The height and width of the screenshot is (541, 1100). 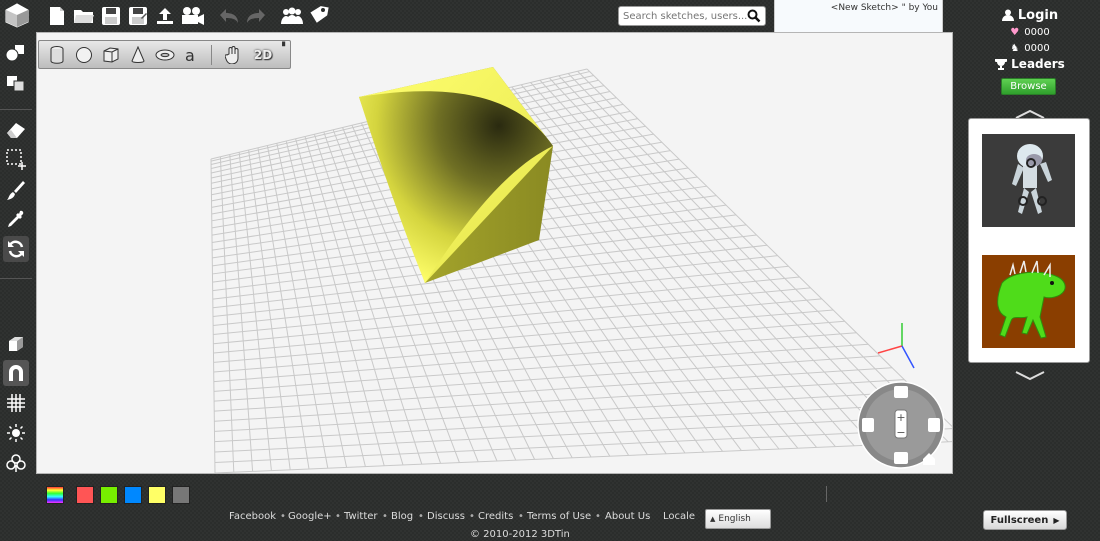 What do you see at coordinates (901, 417) in the screenshot?
I see `zoom-in-button` at bounding box center [901, 417].